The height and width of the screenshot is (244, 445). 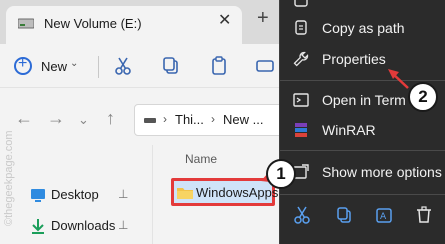 What do you see at coordinates (110, 118) in the screenshot?
I see `up-arrow-icon: ↑` at bounding box center [110, 118].